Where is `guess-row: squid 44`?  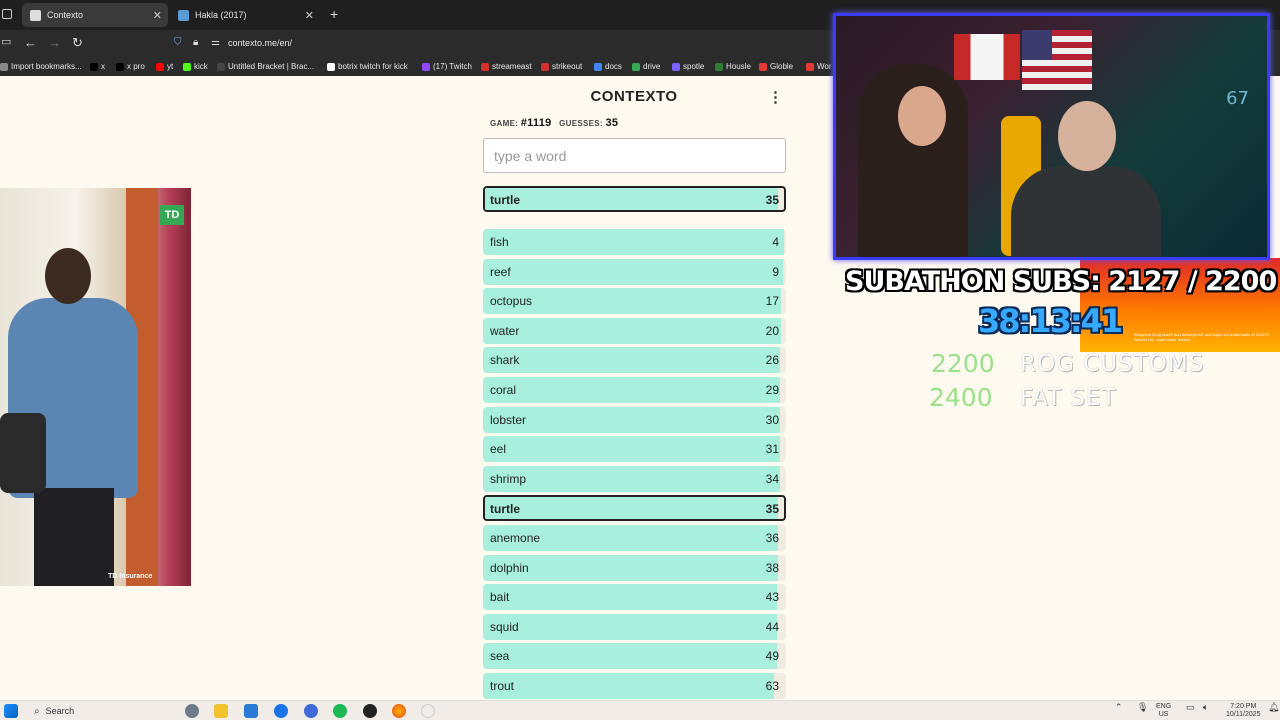 guess-row: squid 44 is located at coordinates (634, 627).